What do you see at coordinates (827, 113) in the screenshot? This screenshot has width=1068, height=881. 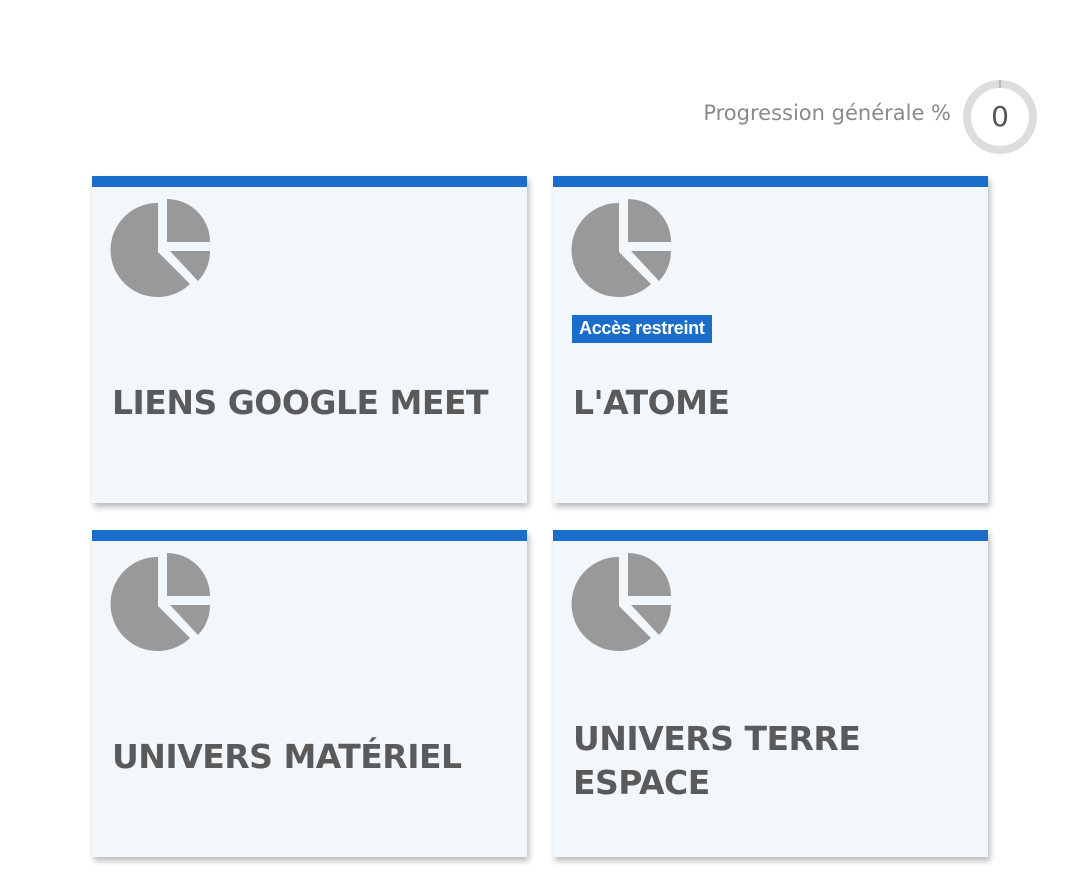 I see `progress-label: Progression générale %` at bounding box center [827, 113].